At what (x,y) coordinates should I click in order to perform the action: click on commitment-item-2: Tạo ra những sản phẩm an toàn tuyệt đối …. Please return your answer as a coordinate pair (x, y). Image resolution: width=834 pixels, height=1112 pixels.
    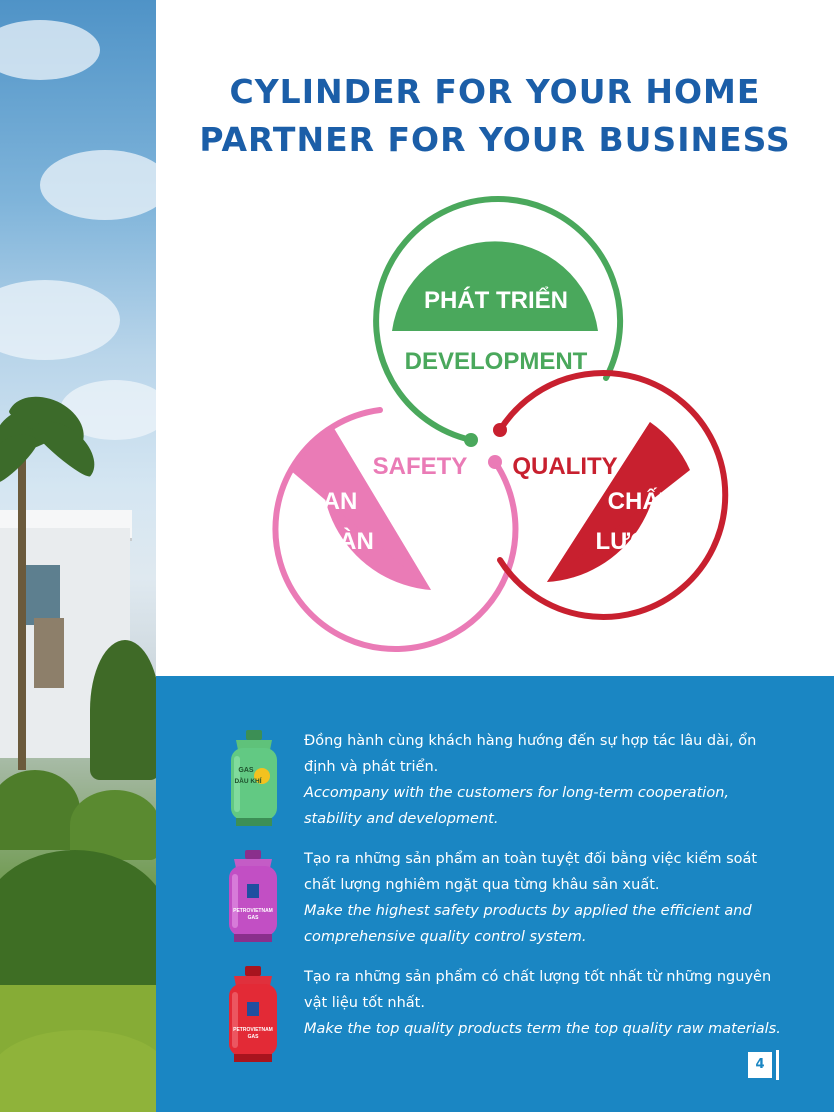
    Looking at the image, I should click on (544, 898).